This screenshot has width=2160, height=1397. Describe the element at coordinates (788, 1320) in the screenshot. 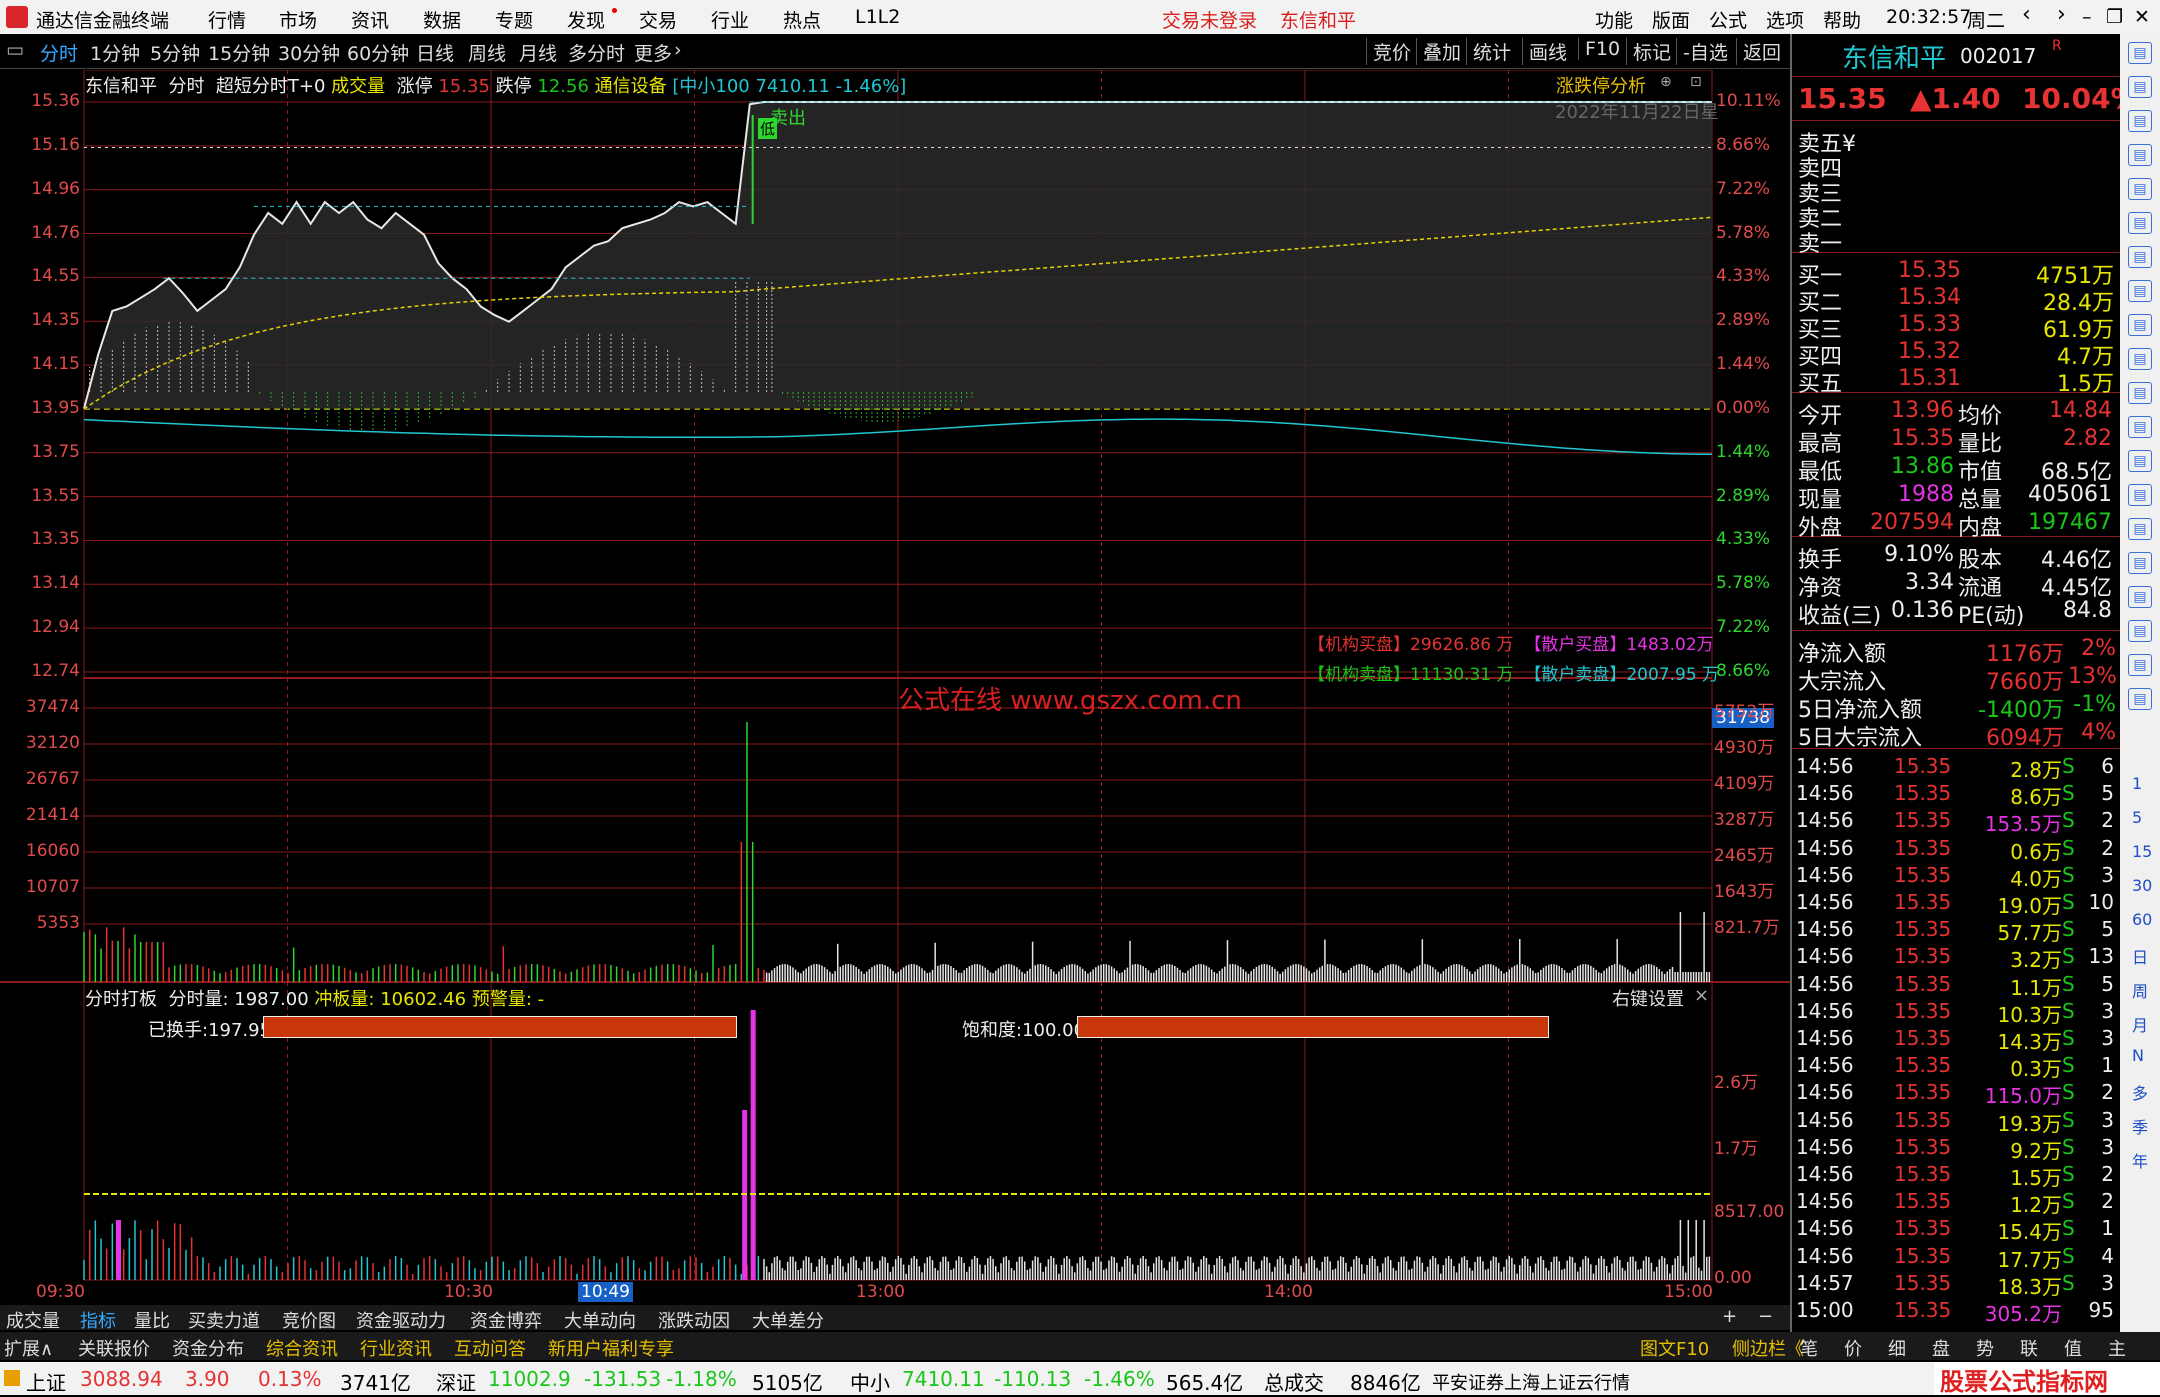

I see `indicator-tab: 大单差分` at that location.